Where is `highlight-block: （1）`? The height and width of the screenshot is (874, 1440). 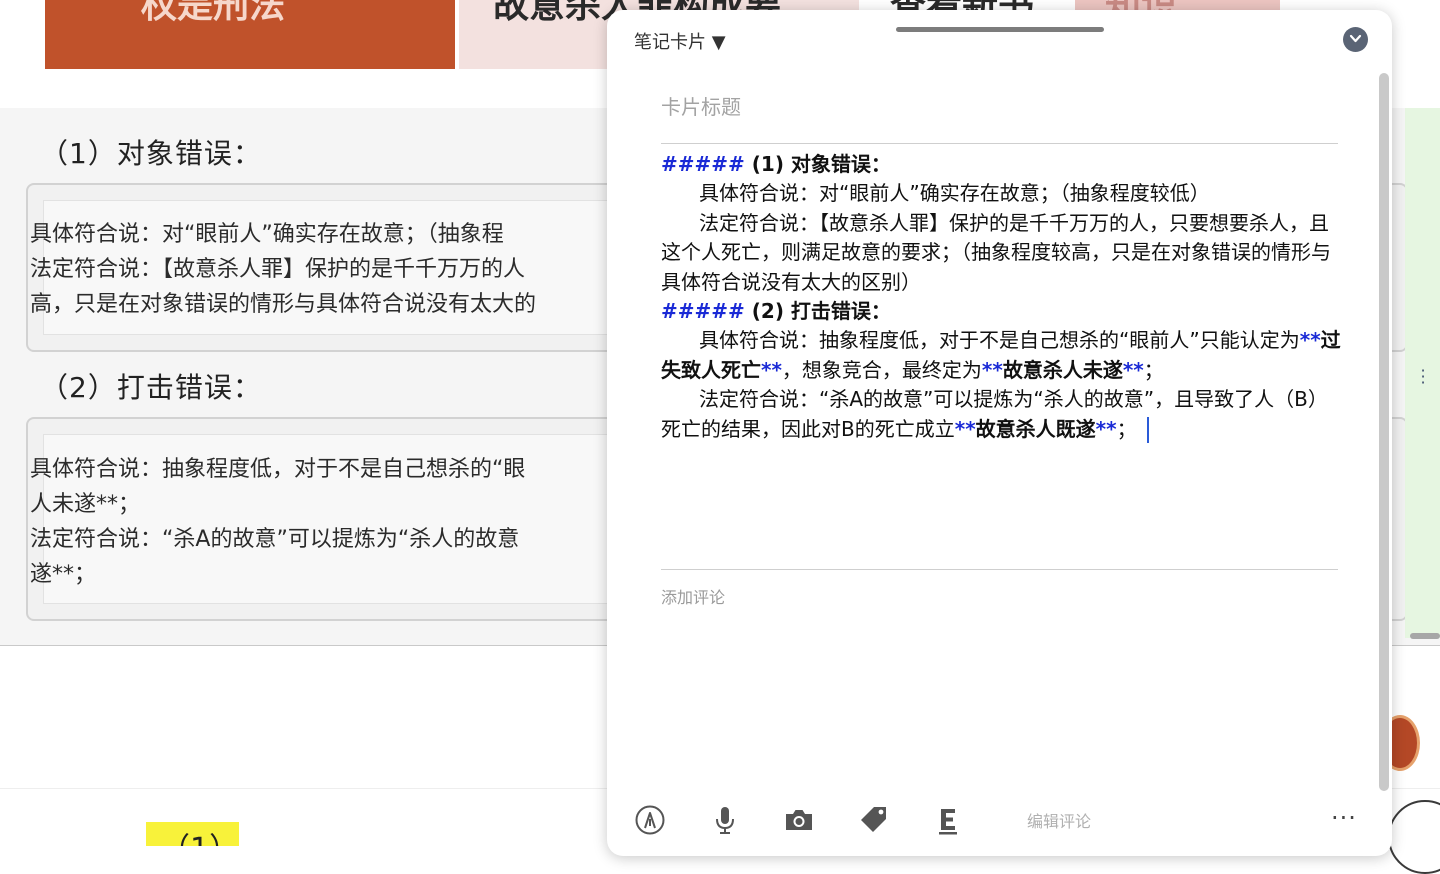 highlight-block: （1） is located at coordinates (192, 834).